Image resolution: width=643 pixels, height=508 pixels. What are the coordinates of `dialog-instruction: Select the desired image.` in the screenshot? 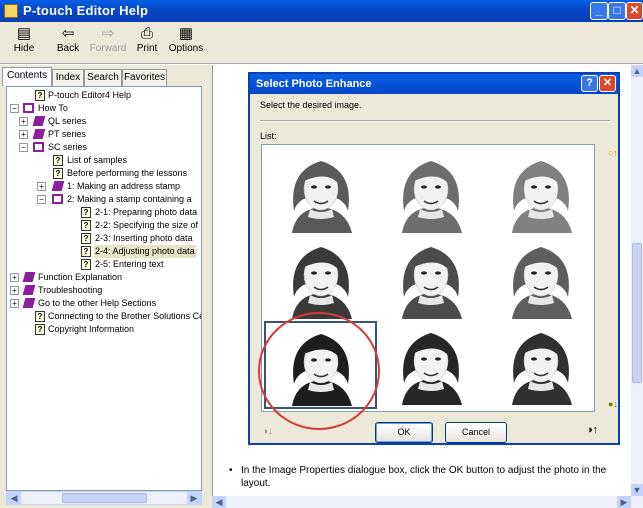 It's located at (311, 105).